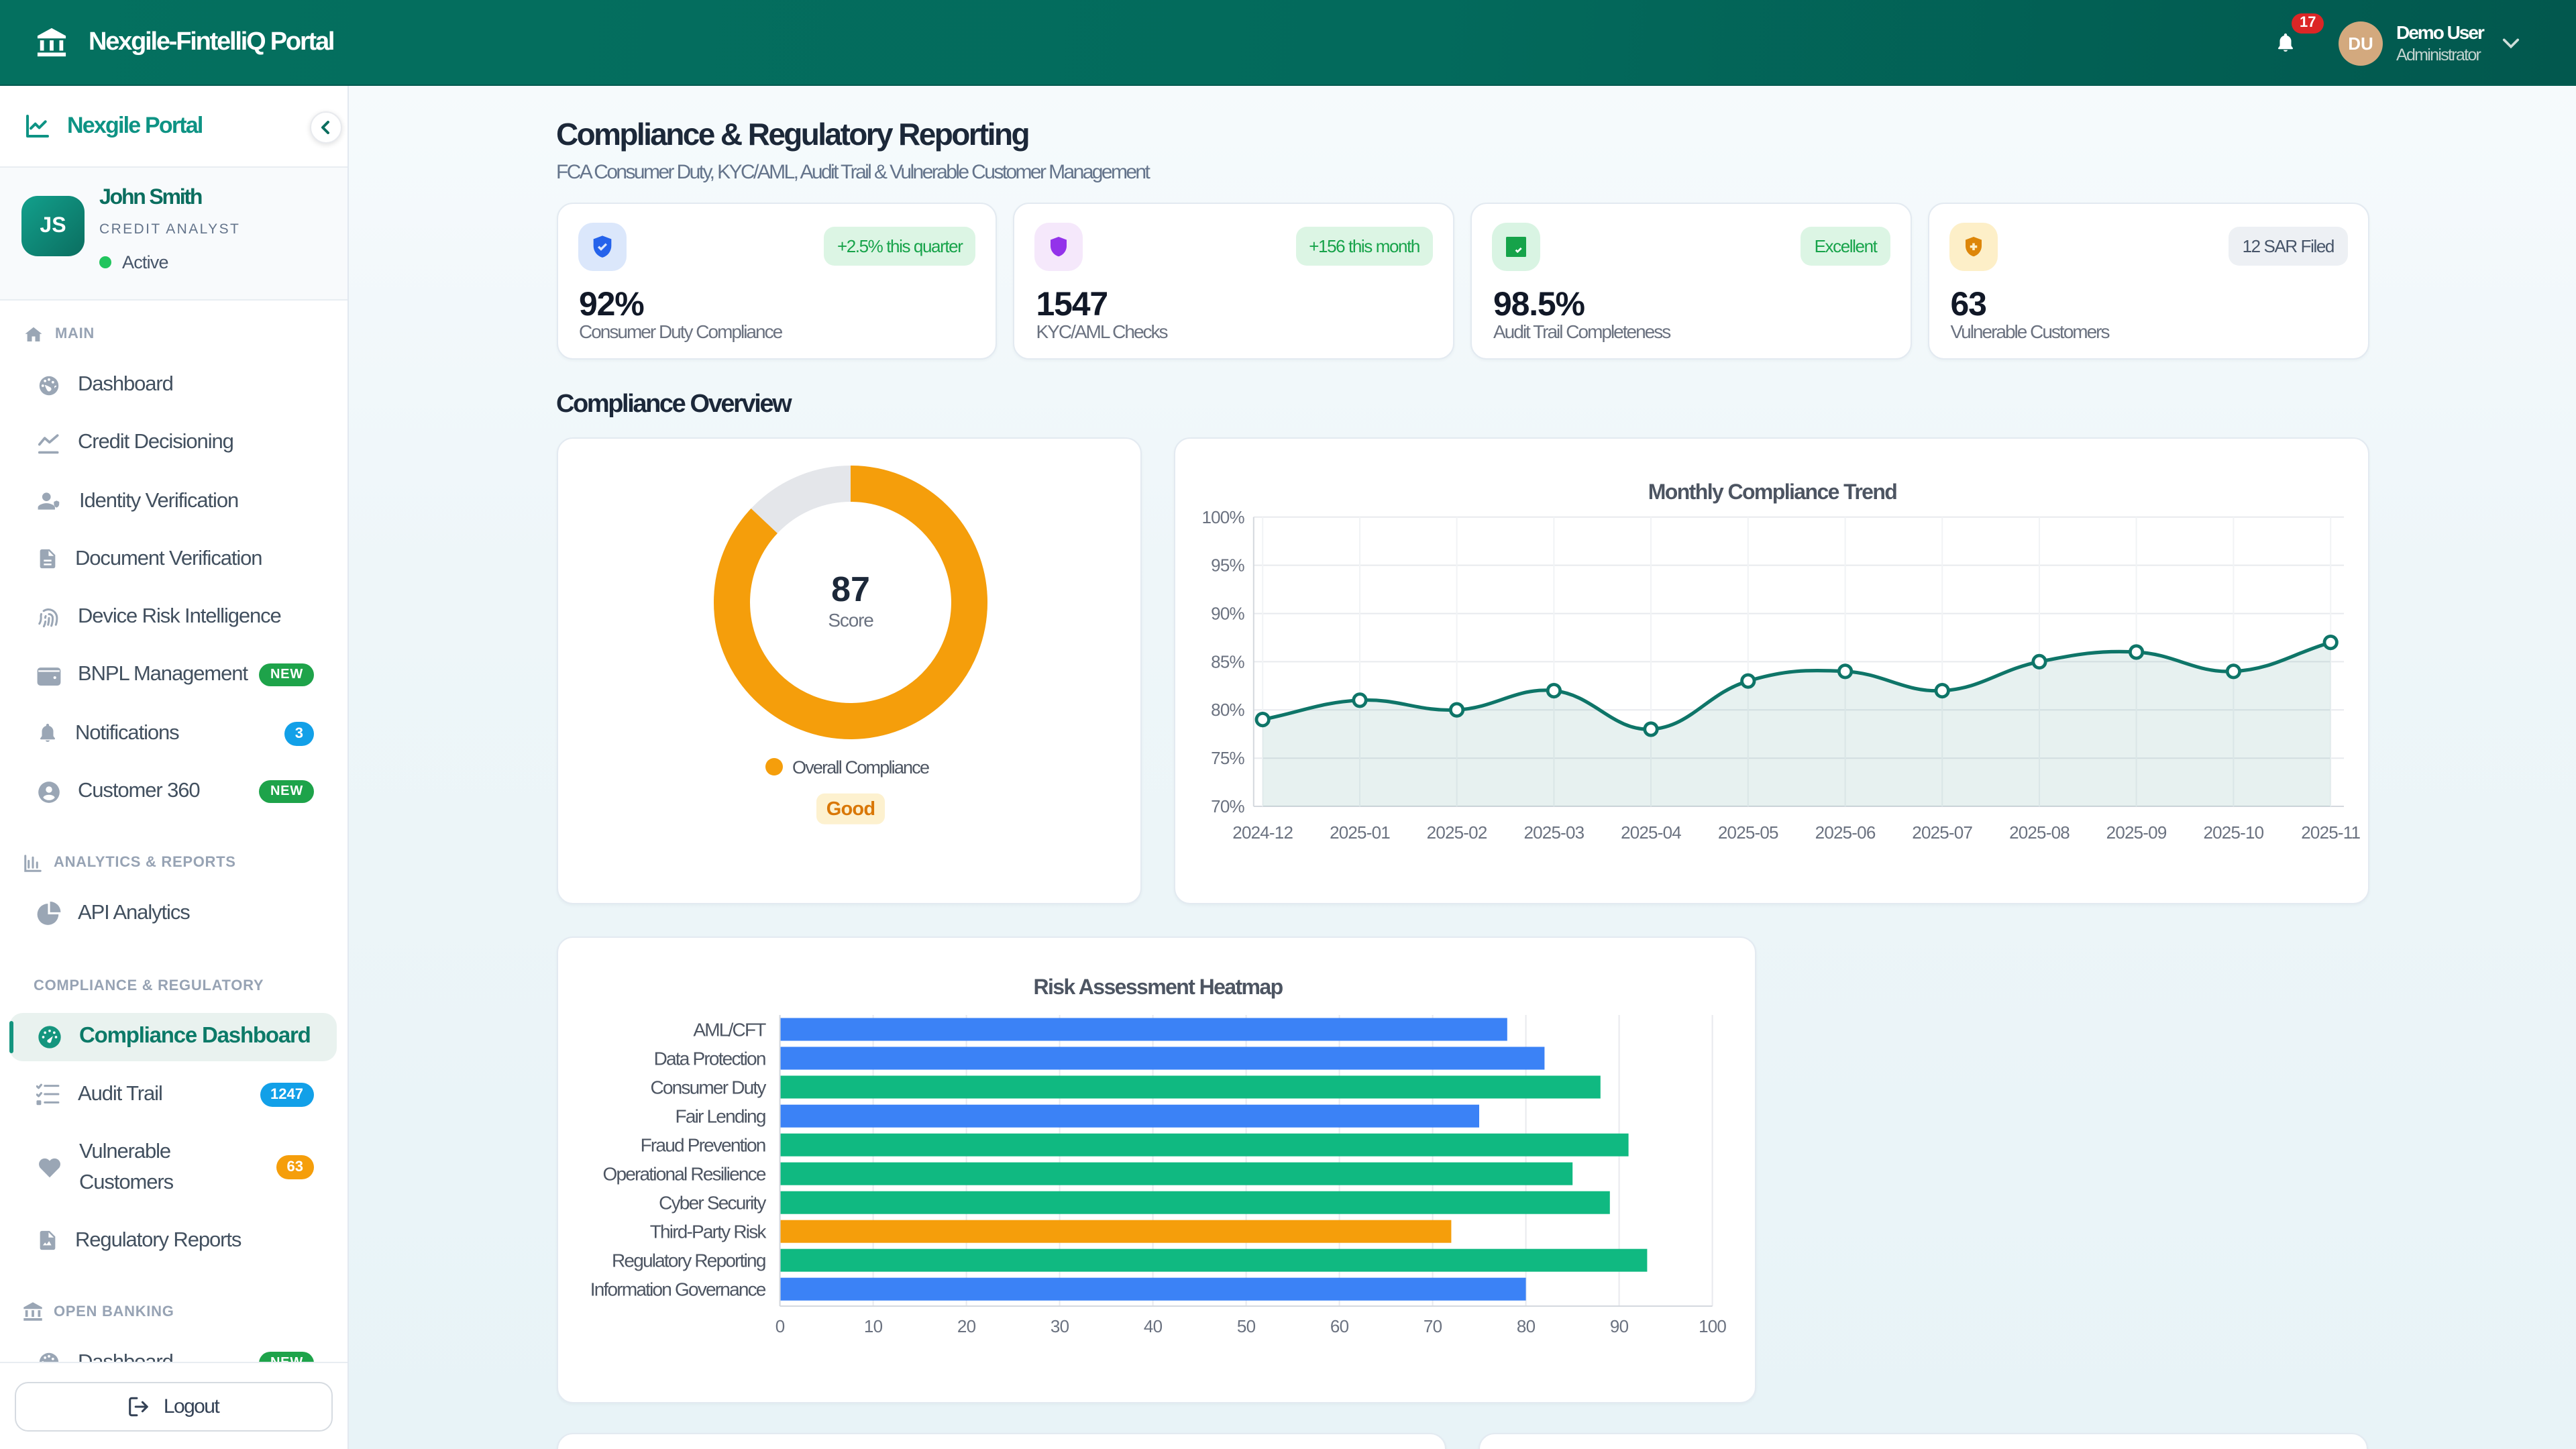 Image resolution: width=2576 pixels, height=1449 pixels. What do you see at coordinates (1747, 832) in the screenshot?
I see `svg-text: 2025-05` at bounding box center [1747, 832].